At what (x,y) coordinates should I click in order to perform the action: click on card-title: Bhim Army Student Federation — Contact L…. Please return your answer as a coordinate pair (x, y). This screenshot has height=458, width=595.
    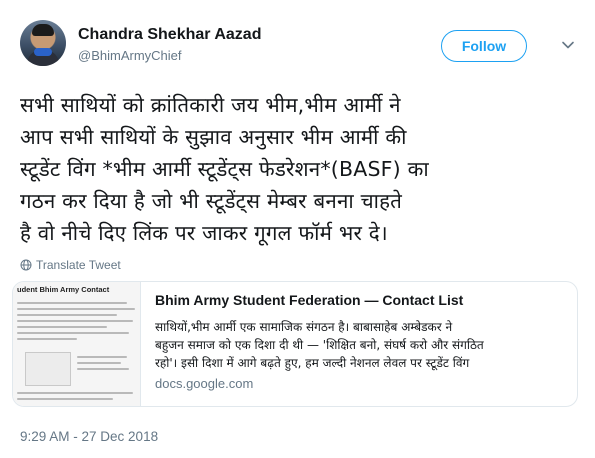
    Looking at the image, I should click on (309, 300).